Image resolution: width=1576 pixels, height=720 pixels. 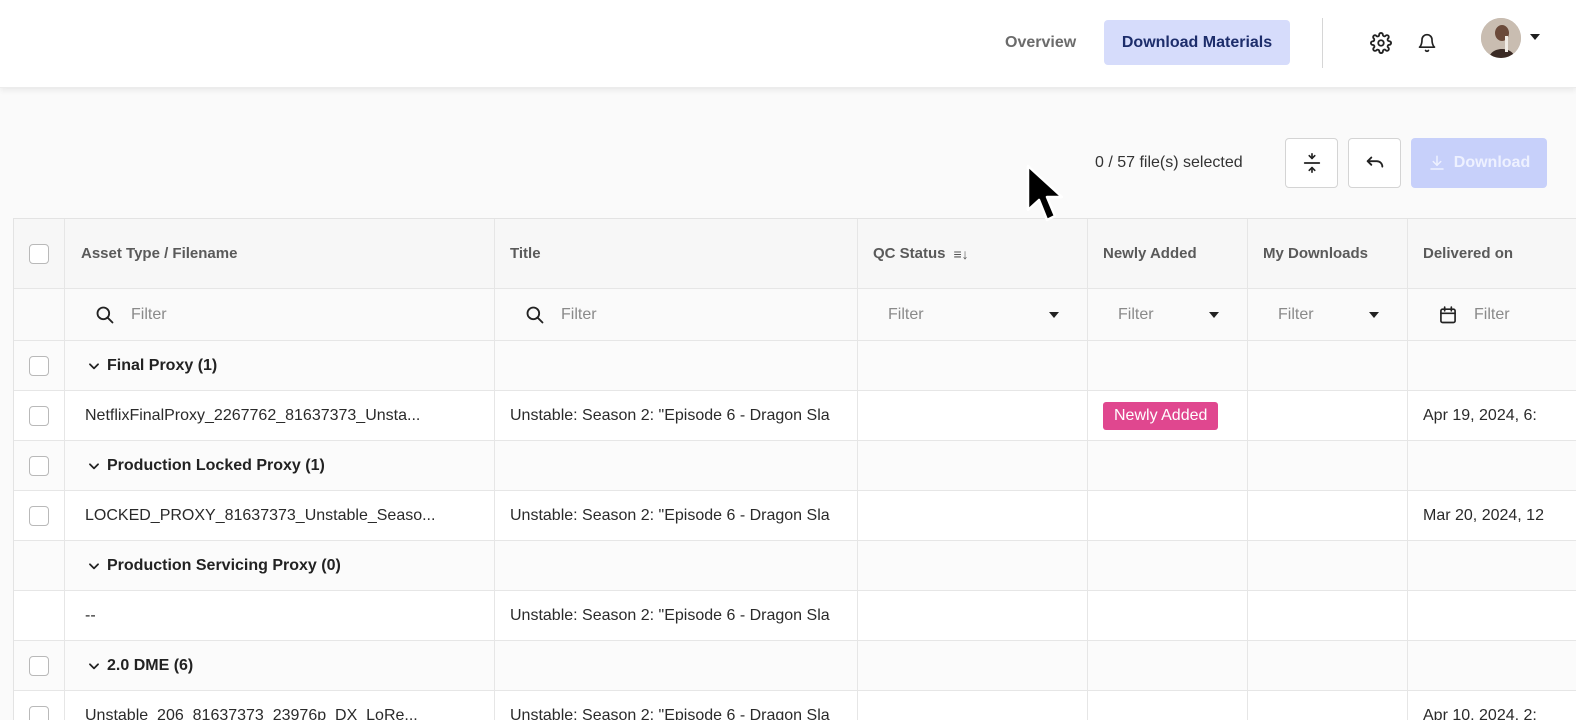 What do you see at coordinates (1437, 162) in the screenshot?
I see `download-icon` at bounding box center [1437, 162].